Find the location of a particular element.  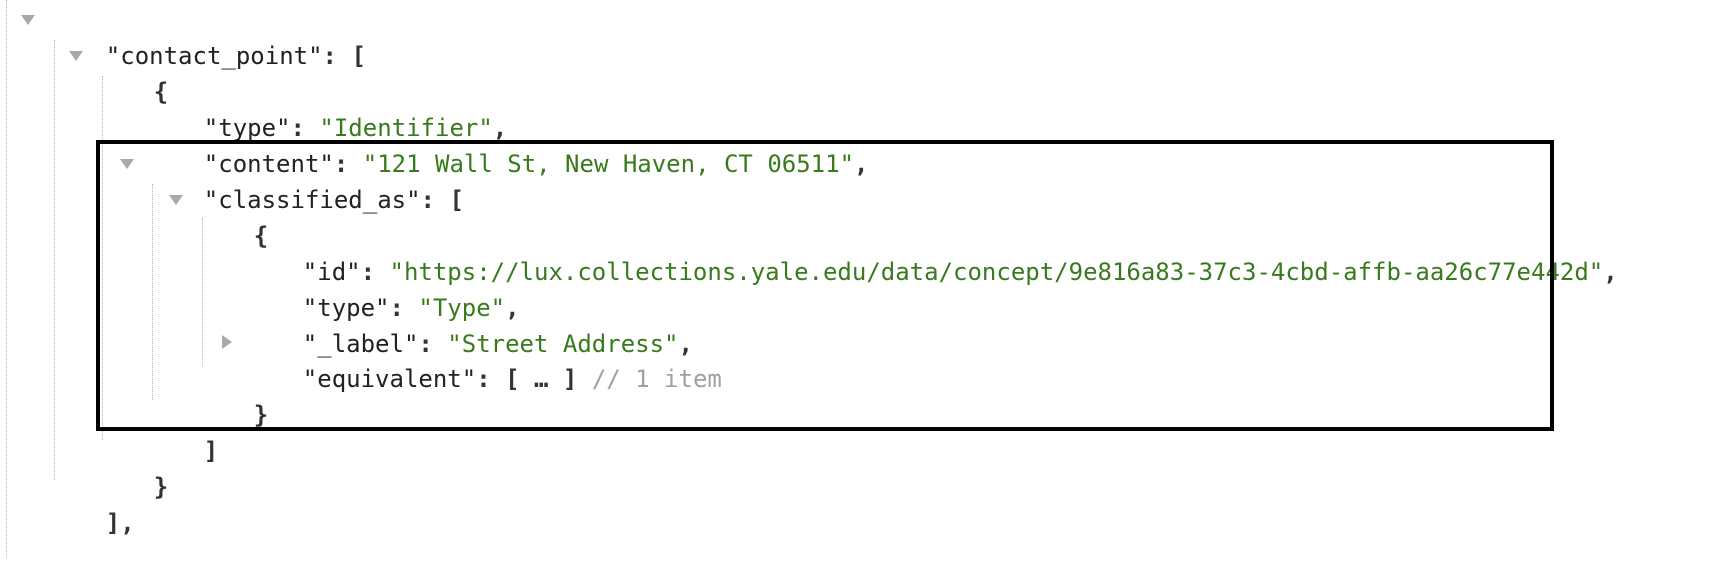

json-close-bracket: ], is located at coordinates (120, 523).